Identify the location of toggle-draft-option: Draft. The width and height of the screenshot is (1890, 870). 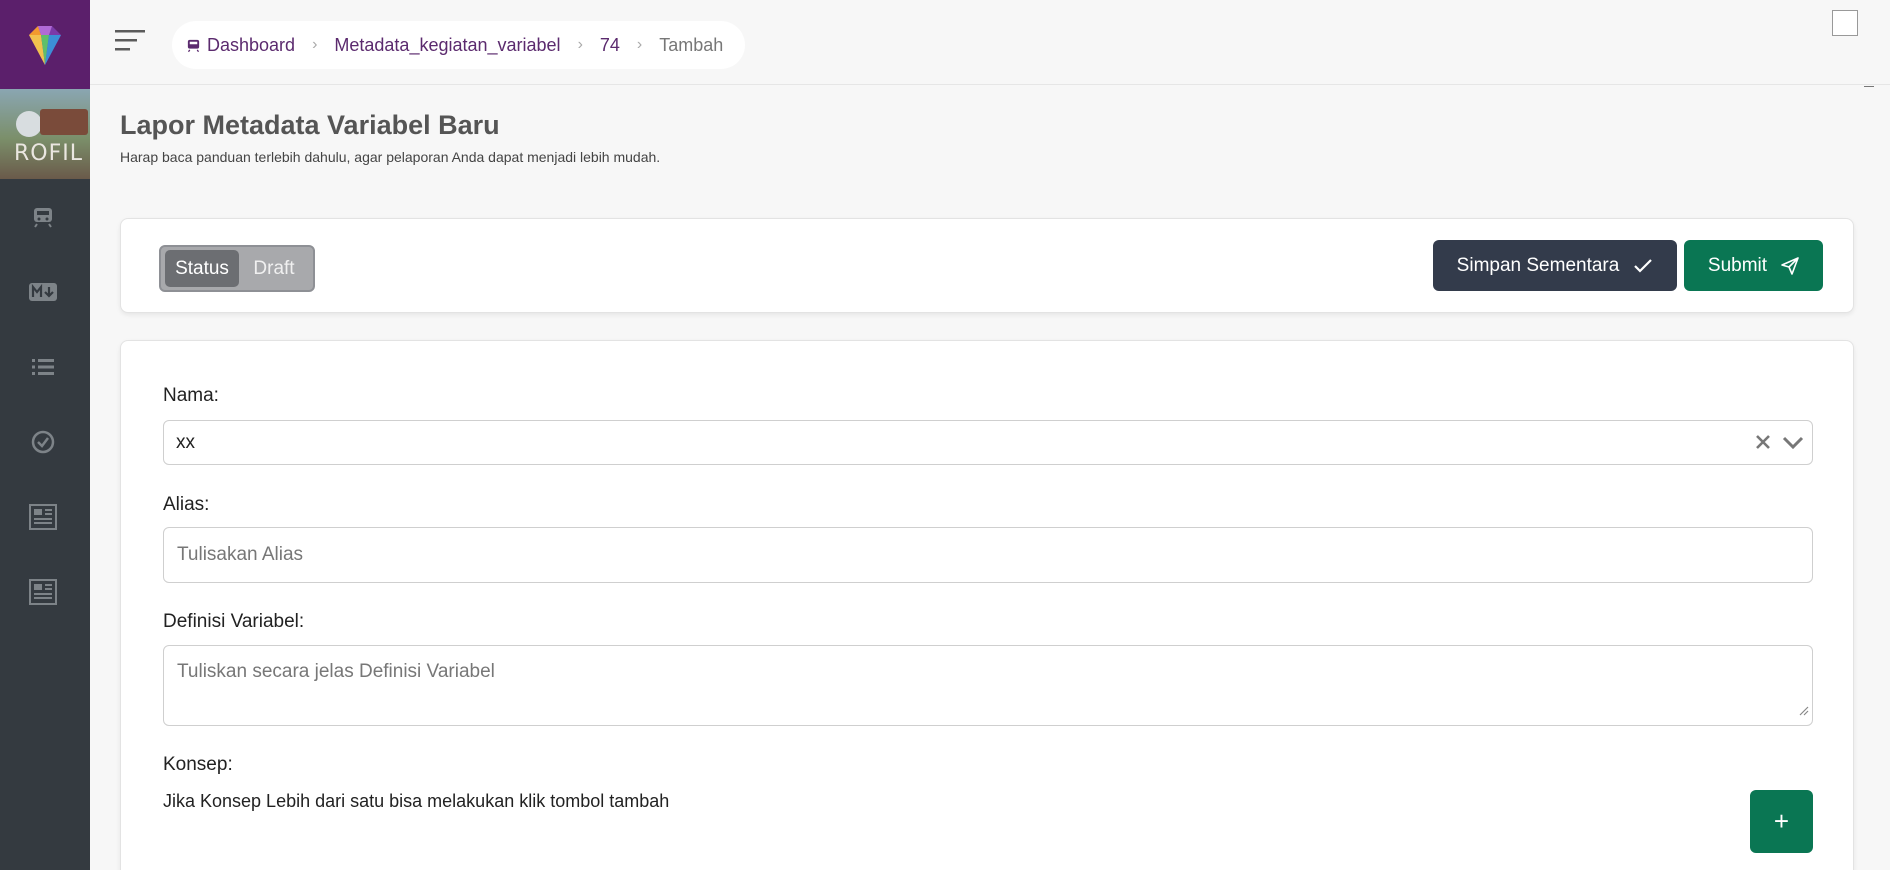
(274, 268).